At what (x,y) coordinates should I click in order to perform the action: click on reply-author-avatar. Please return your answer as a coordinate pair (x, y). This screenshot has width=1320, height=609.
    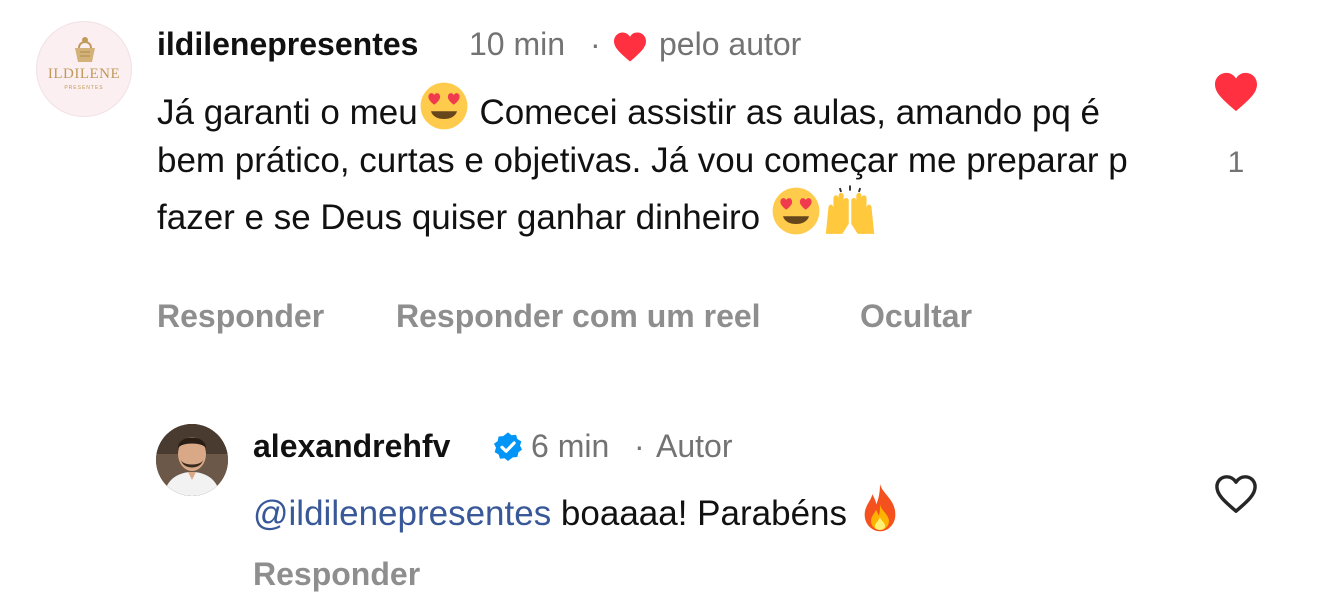
    Looking at the image, I should click on (192, 460).